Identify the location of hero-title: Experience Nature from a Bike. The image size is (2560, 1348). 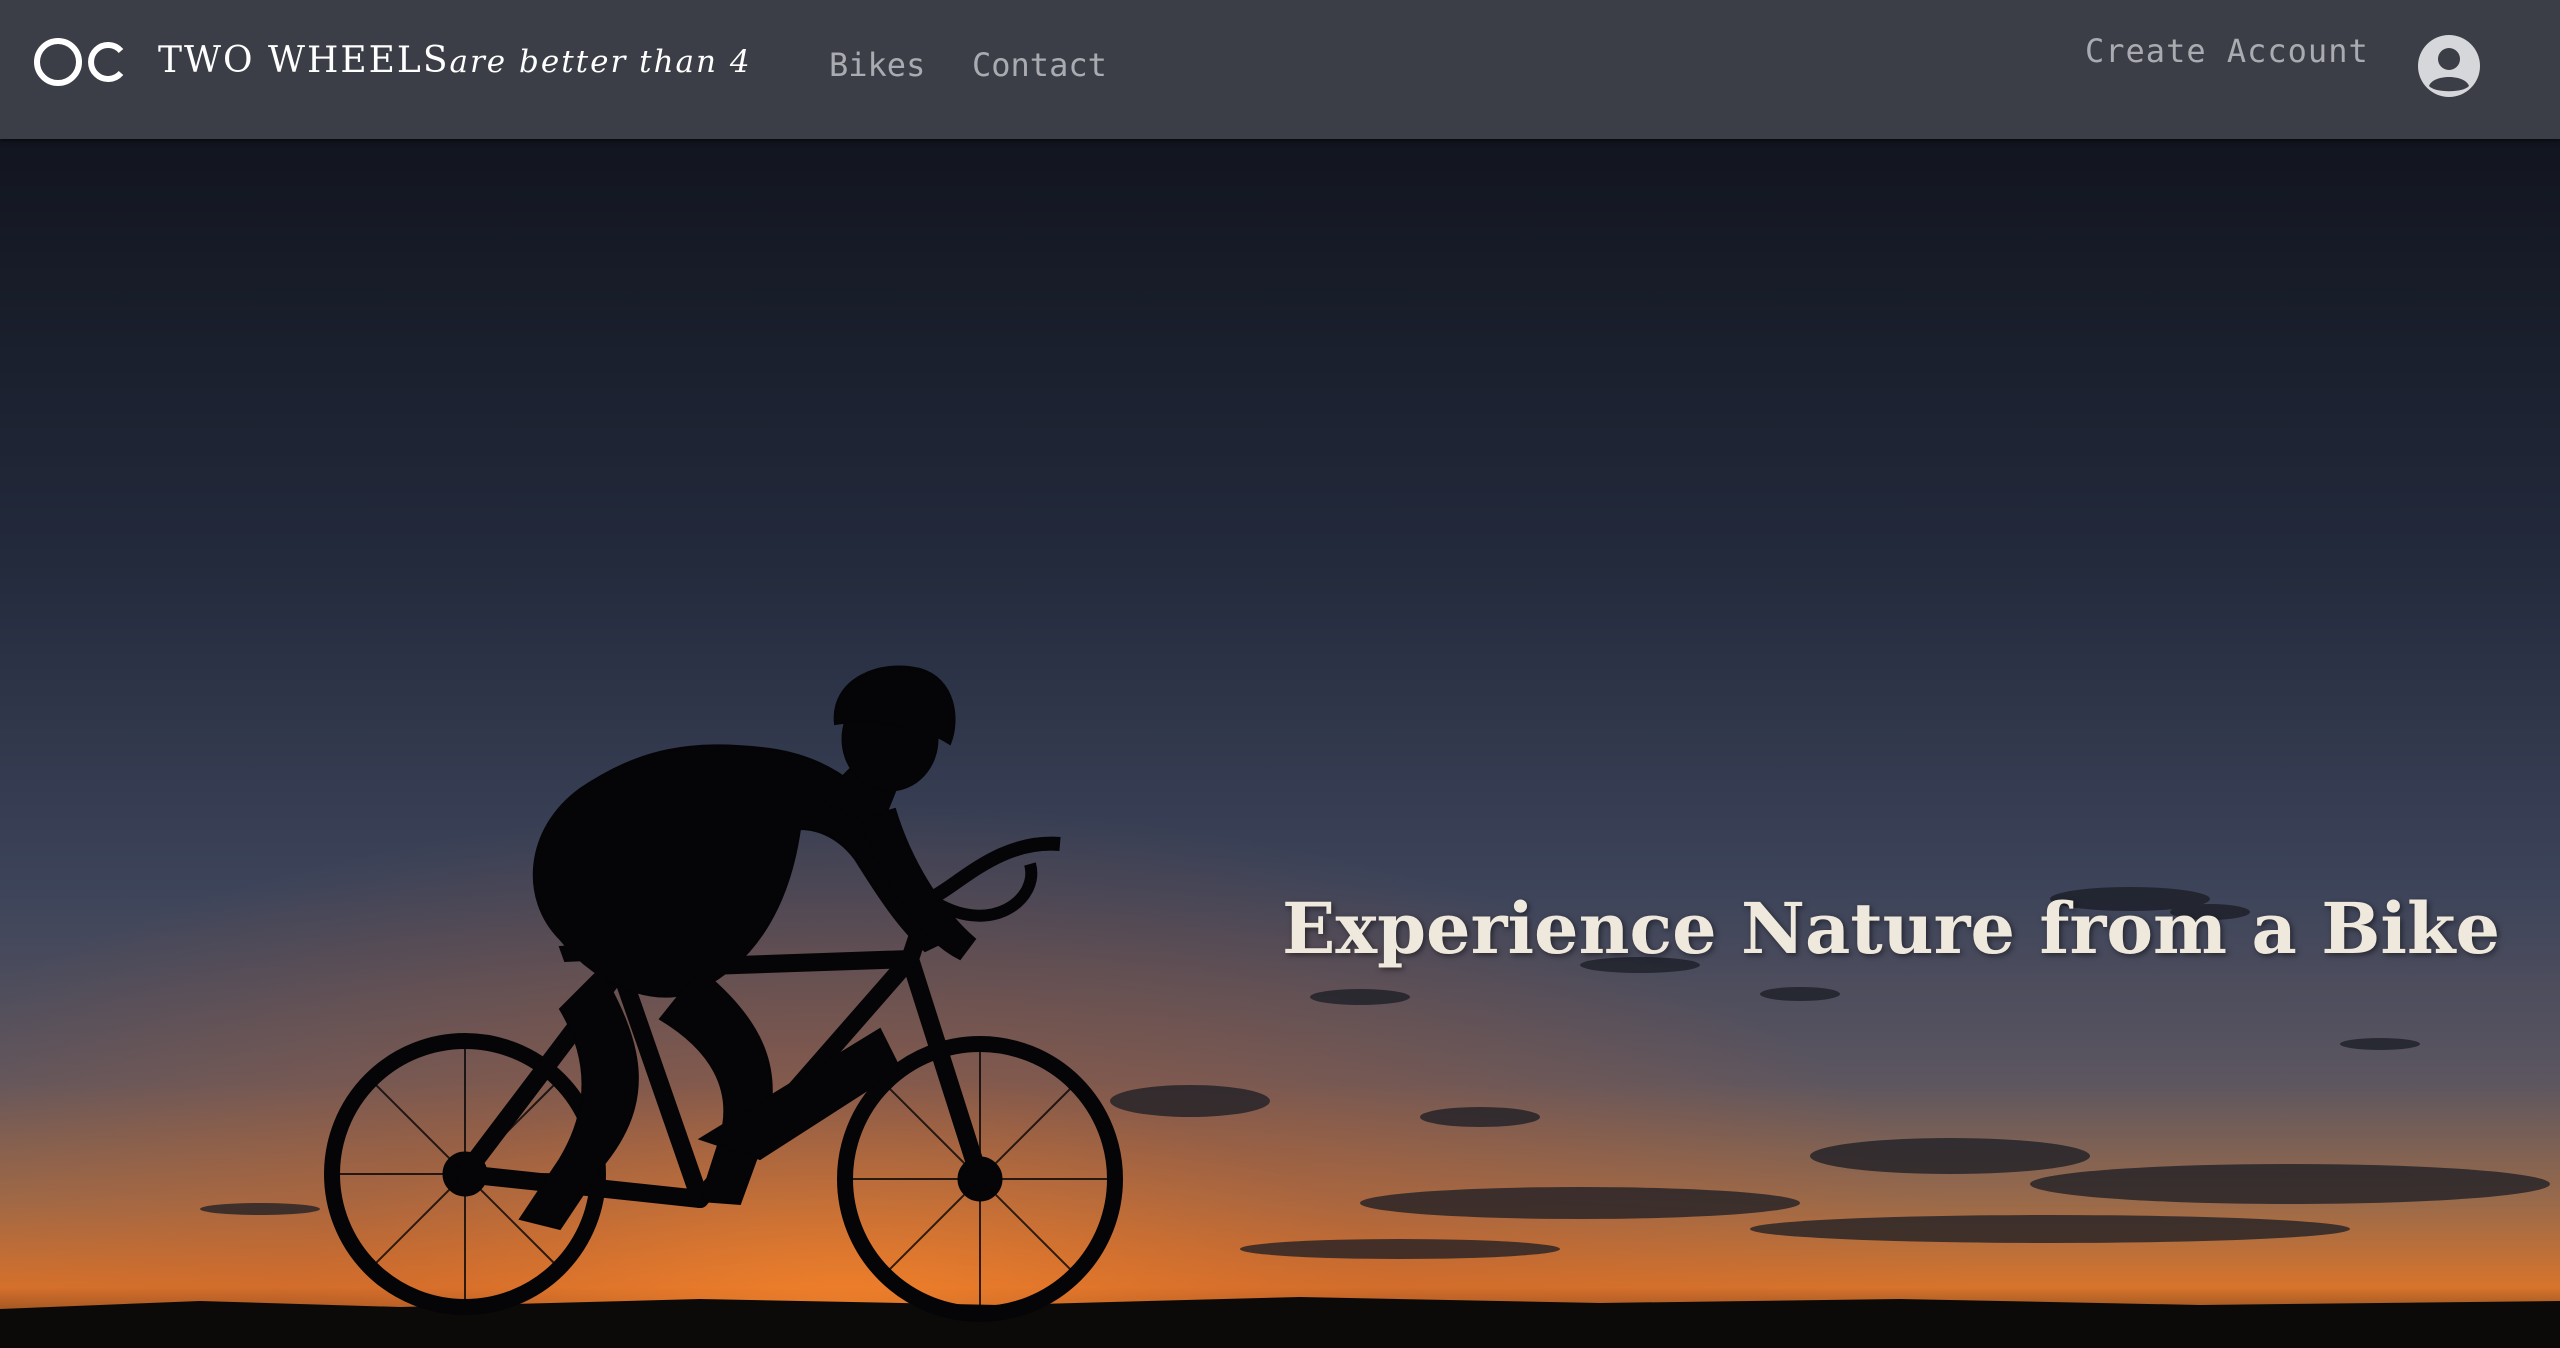
(1891, 928).